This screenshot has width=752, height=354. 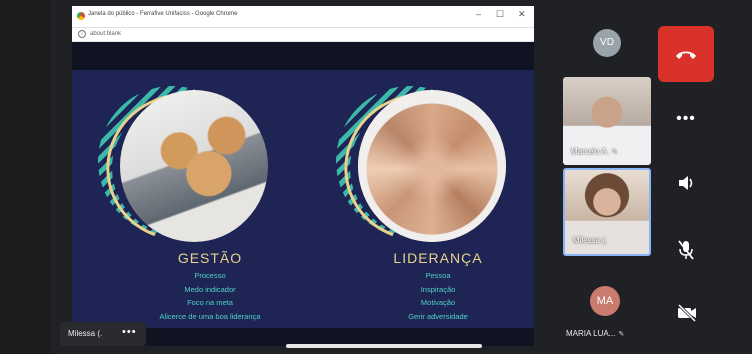 I want to click on presenter-name: Milessa (., so click(x=85, y=333).